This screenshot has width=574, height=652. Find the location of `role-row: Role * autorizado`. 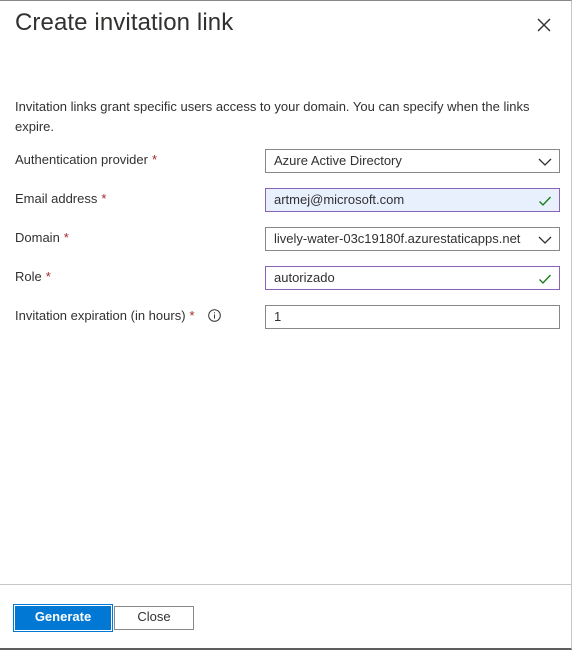

role-row: Role * autorizado is located at coordinates (287, 278).